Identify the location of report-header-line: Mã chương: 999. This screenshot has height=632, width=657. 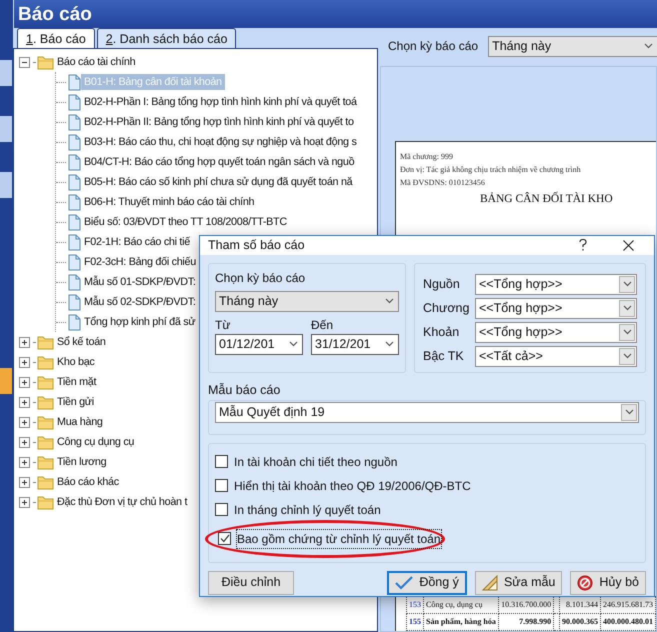
(427, 157).